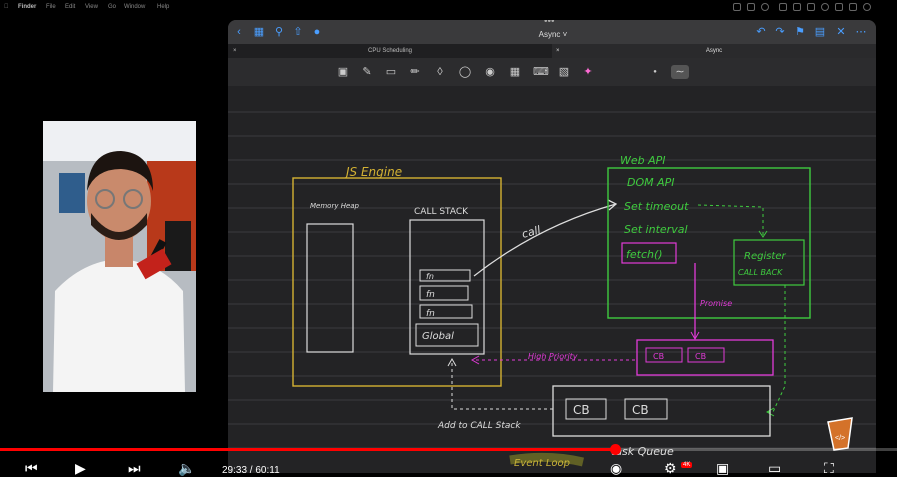 This screenshot has height=477, width=897. What do you see at coordinates (616, 468) in the screenshot?
I see `autoplay-toggle-icon: ◉` at bounding box center [616, 468].